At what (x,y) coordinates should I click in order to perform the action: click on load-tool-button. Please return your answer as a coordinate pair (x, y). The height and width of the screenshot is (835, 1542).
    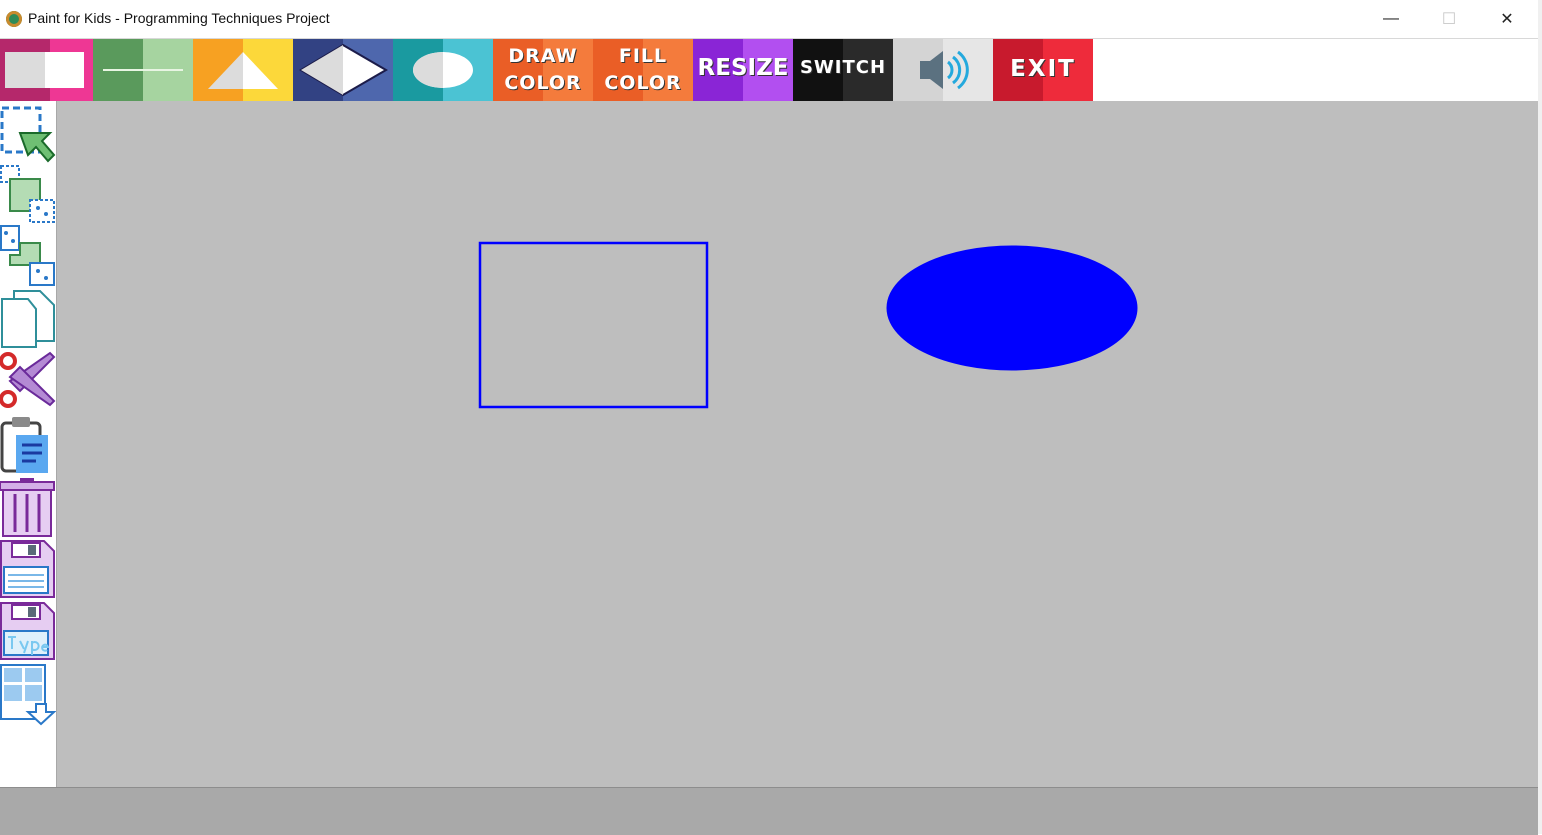
    Looking at the image, I should click on (28, 695).